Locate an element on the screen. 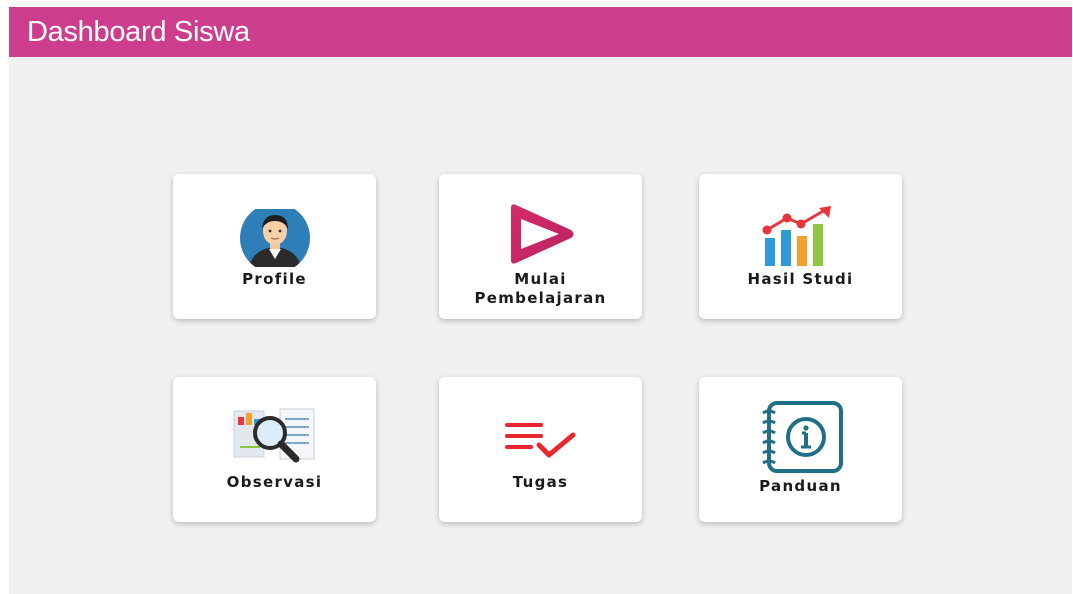 The image size is (1073, 594). menu-label-profile: Profile is located at coordinates (274, 279).